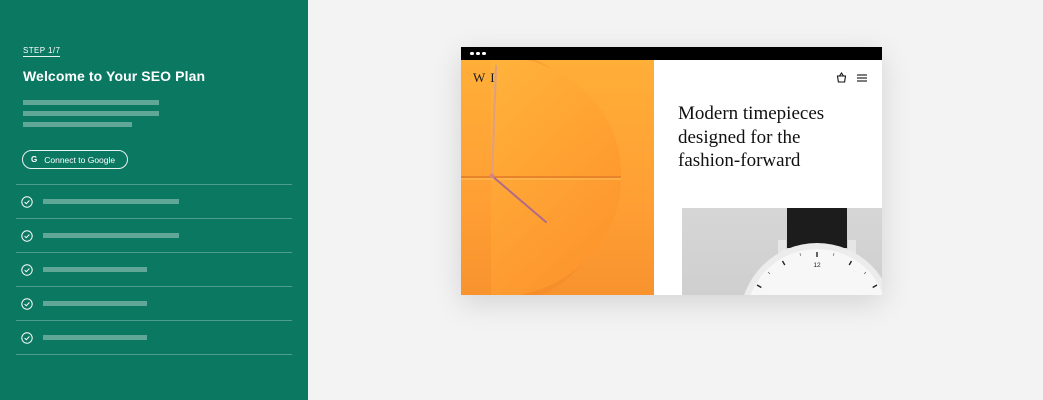 This screenshot has height=400, width=1043. I want to click on watch-numeral-12: 12, so click(817, 265).